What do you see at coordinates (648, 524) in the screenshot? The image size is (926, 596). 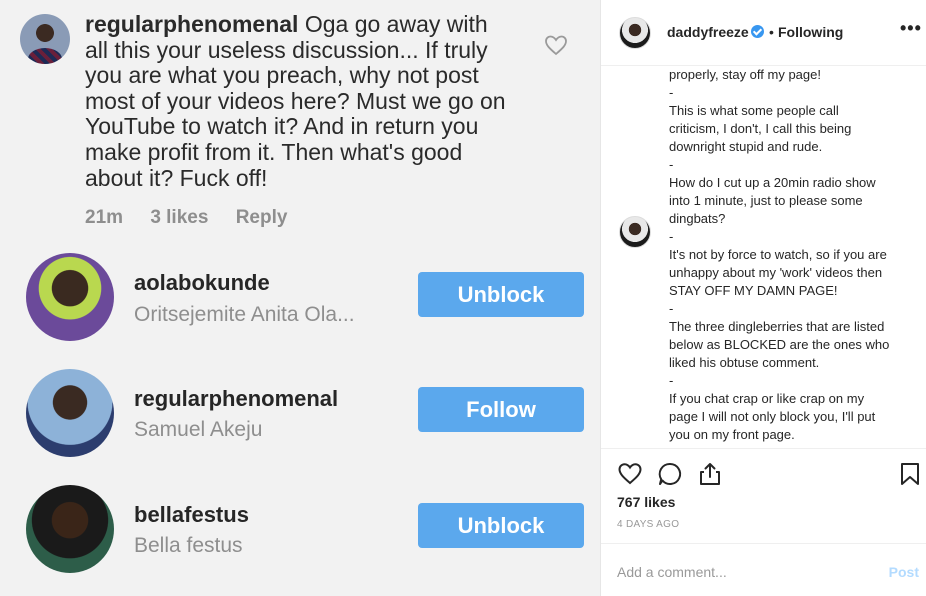 I see `post-timestamp: 4 DAYS AGO` at bounding box center [648, 524].